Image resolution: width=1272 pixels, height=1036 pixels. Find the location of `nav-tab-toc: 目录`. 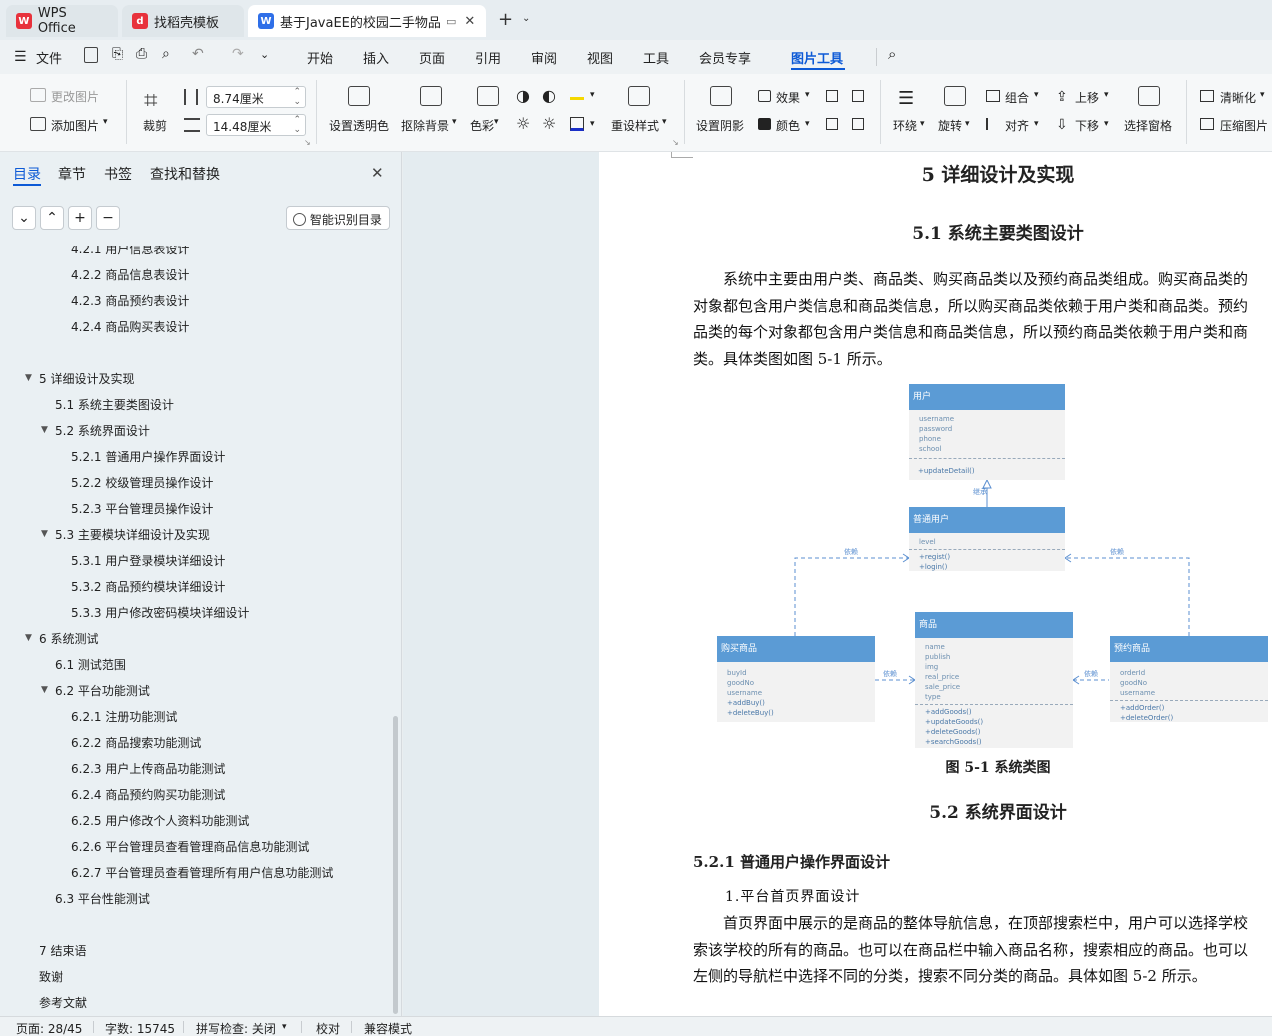

nav-tab-toc: 目录 is located at coordinates (27, 174).